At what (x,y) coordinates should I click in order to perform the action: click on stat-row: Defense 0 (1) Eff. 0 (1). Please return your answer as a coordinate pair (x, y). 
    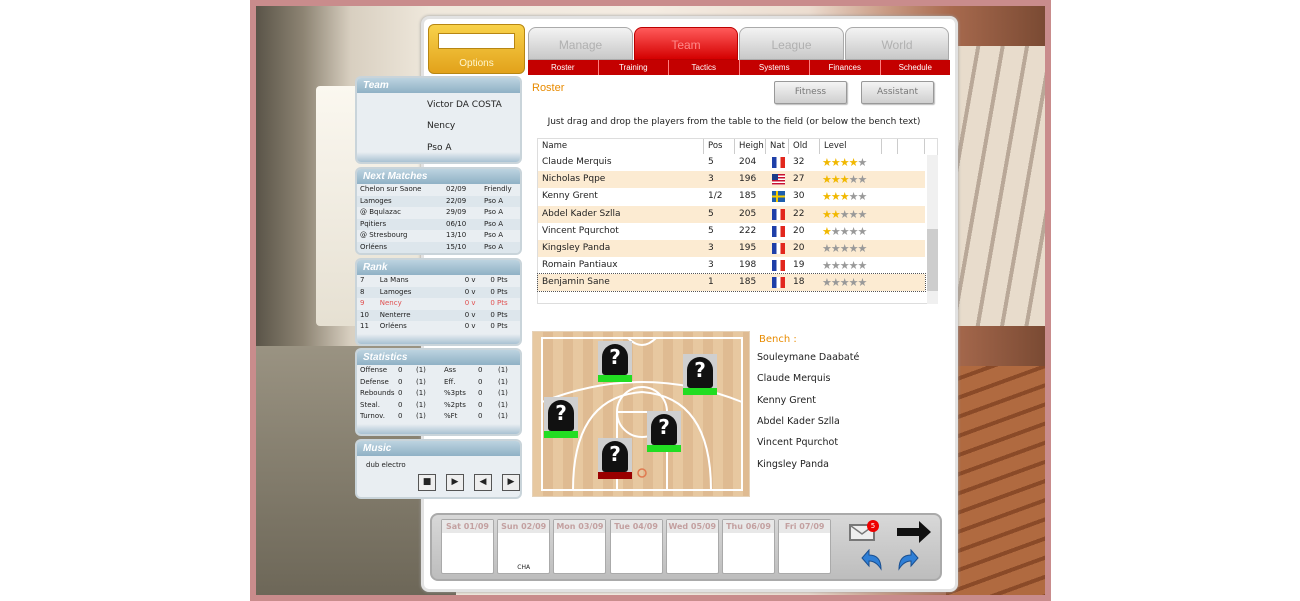
    Looking at the image, I should click on (438, 383).